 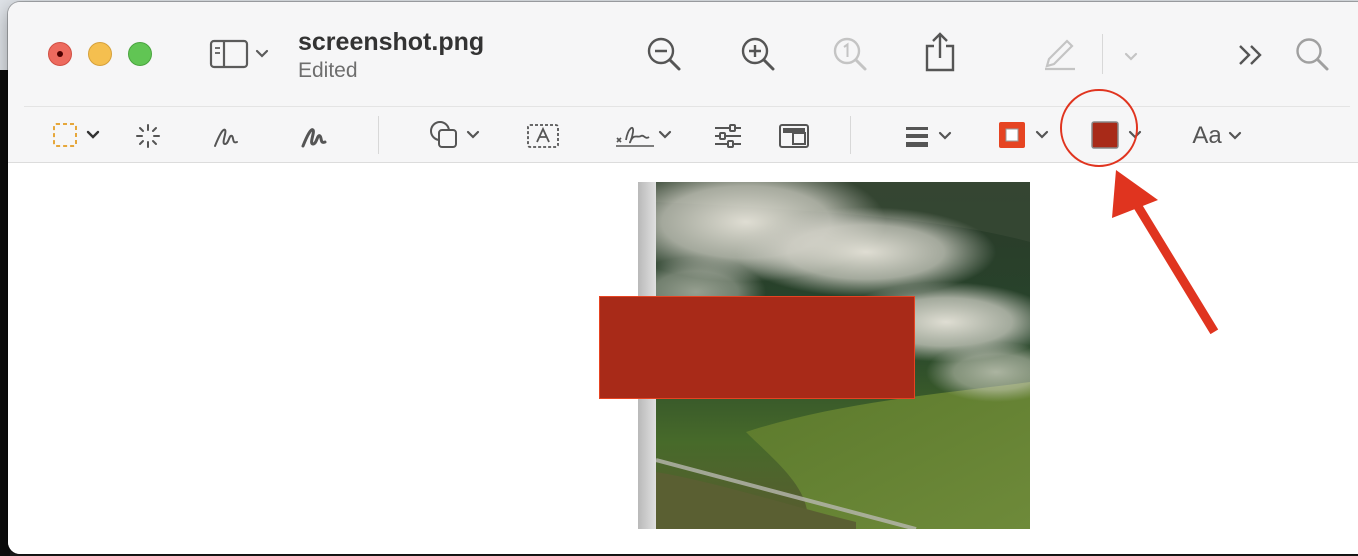 I want to click on shapes-icon, so click(x=444, y=135).